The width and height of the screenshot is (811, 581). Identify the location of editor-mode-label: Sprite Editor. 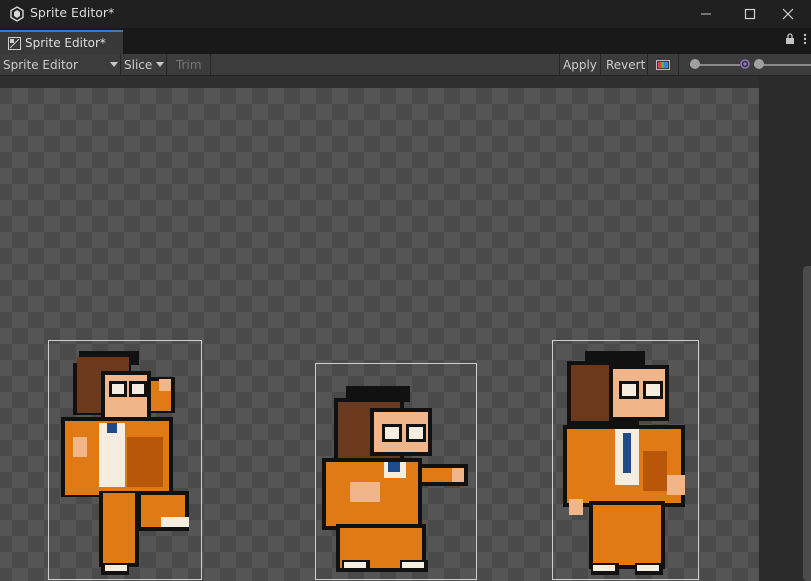
(40, 64).